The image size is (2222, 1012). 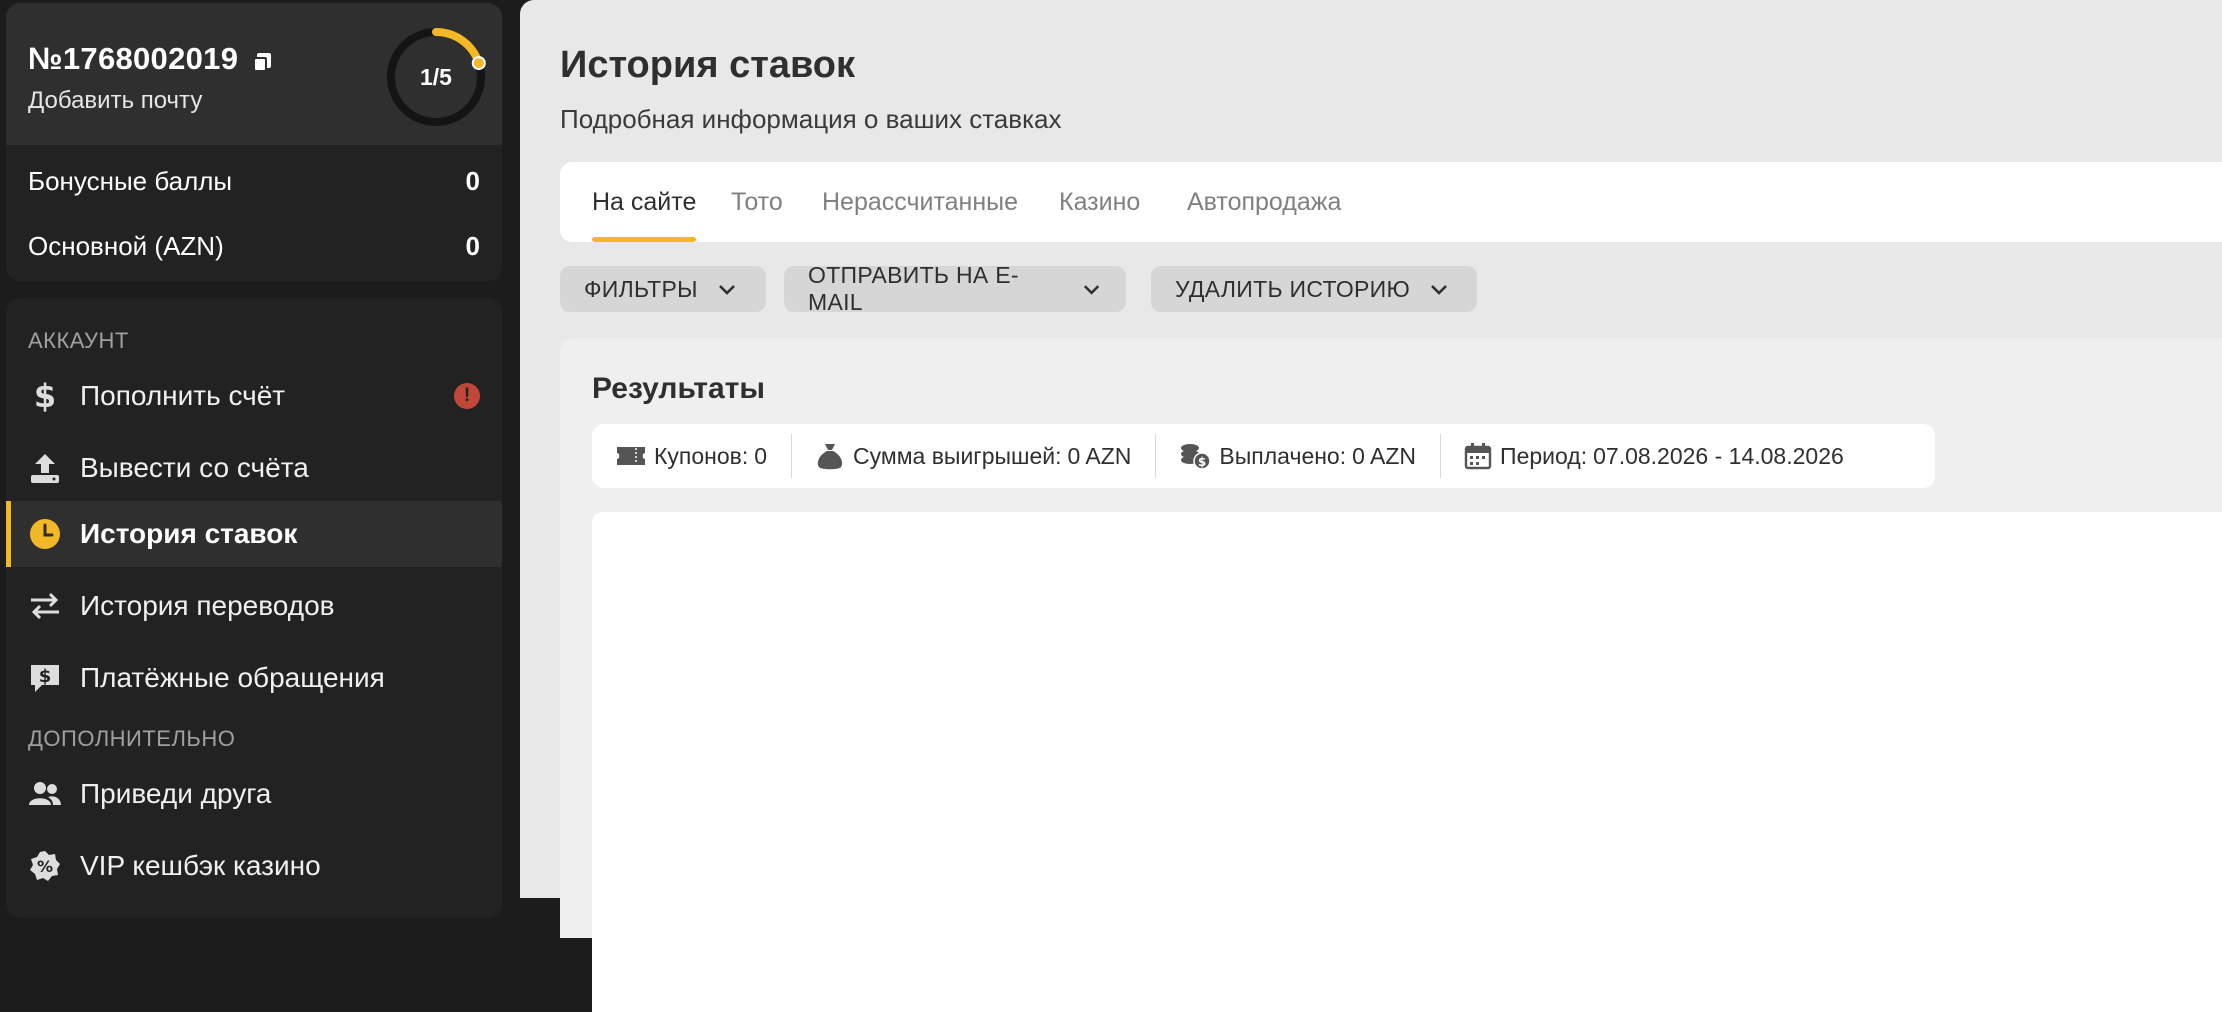 I want to click on copy-icon, so click(x=262, y=59).